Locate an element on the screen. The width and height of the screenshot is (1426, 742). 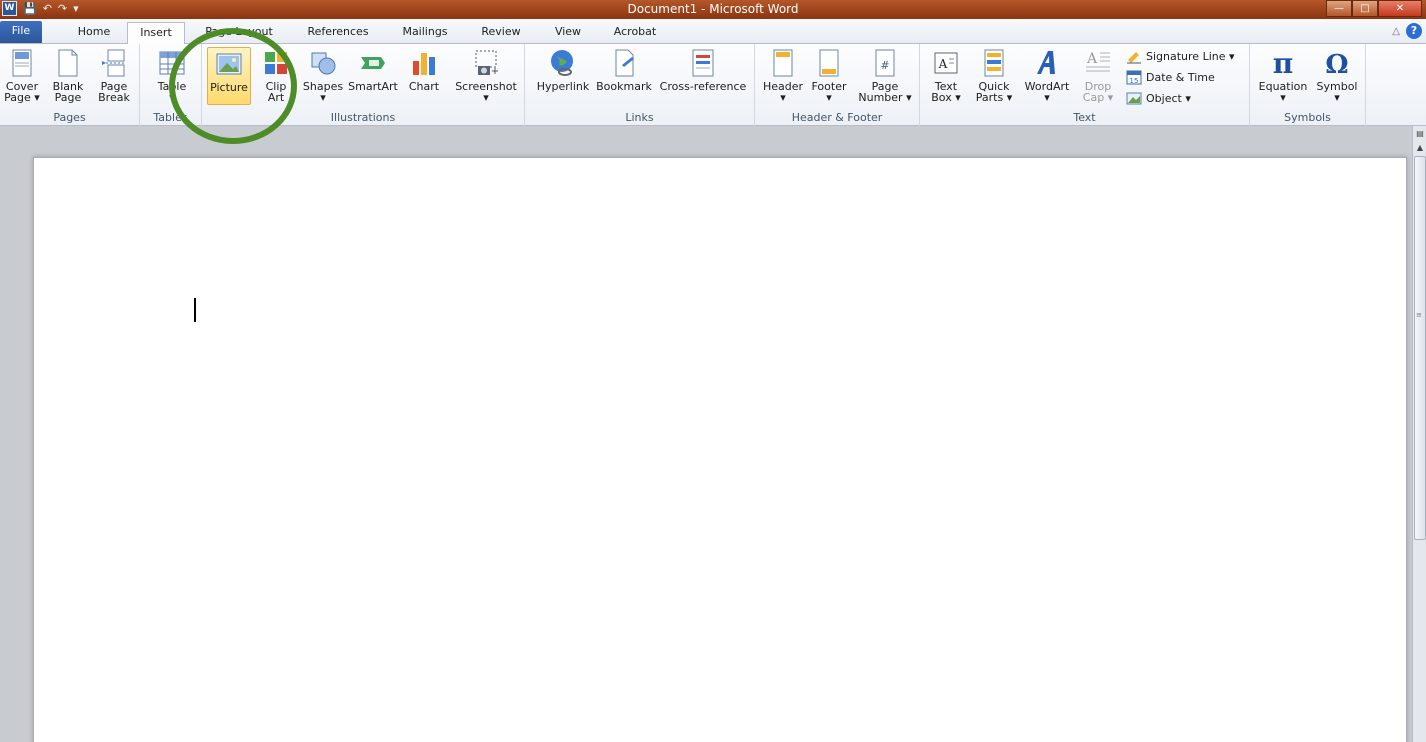
header-button: Header ▾ is located at coordinates (783, 75).